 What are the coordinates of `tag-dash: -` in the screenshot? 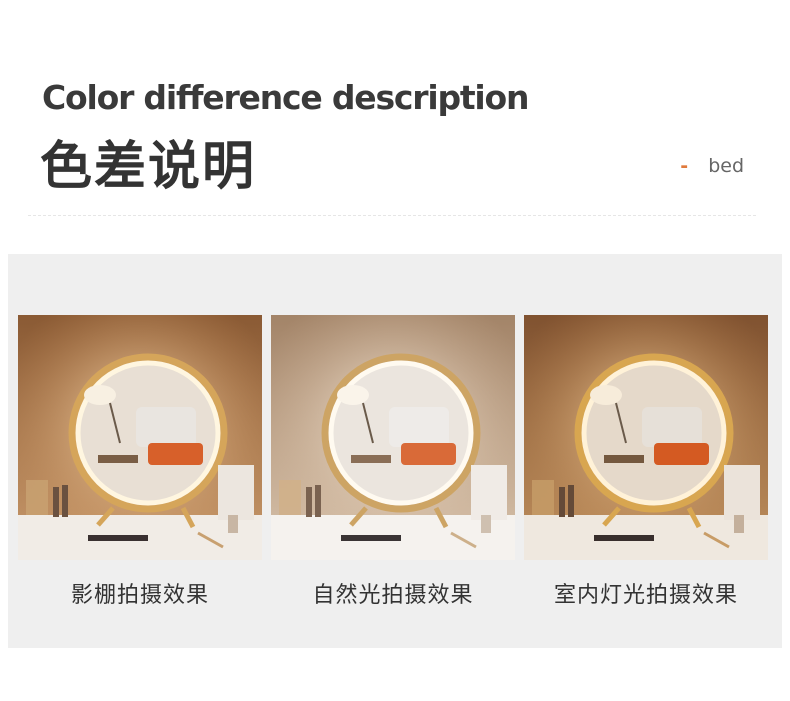 It's located at (684, 166).